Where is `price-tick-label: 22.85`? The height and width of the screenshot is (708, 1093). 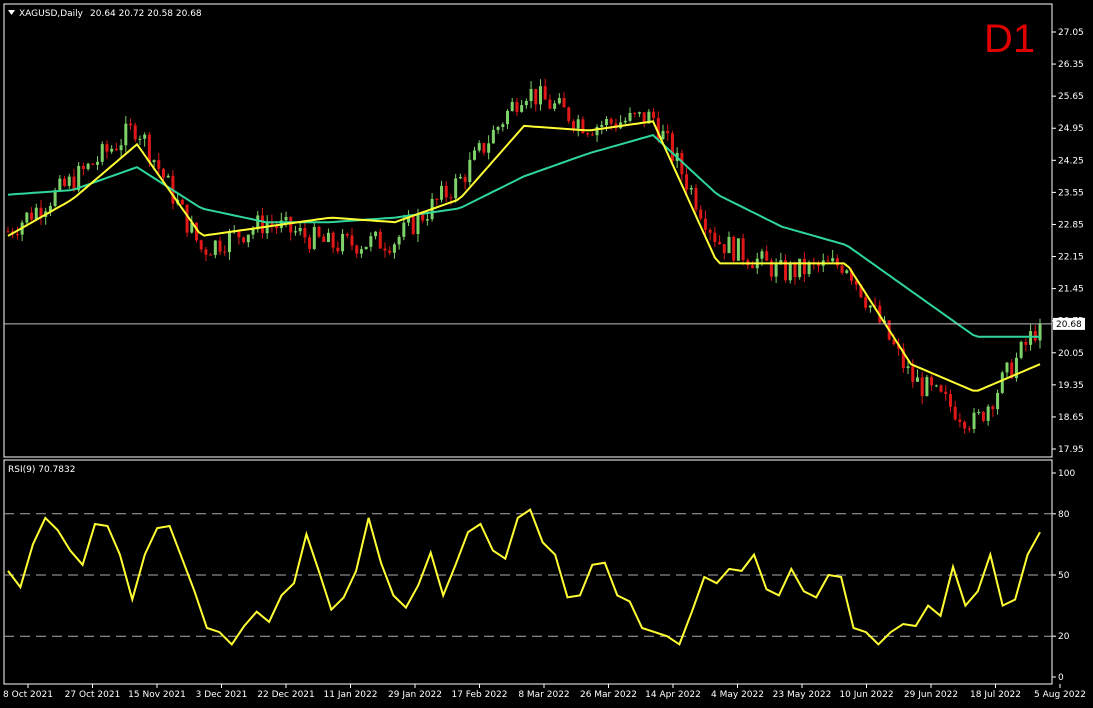
price-tick-label: 22.85 is located at coordinates (1071, 225).